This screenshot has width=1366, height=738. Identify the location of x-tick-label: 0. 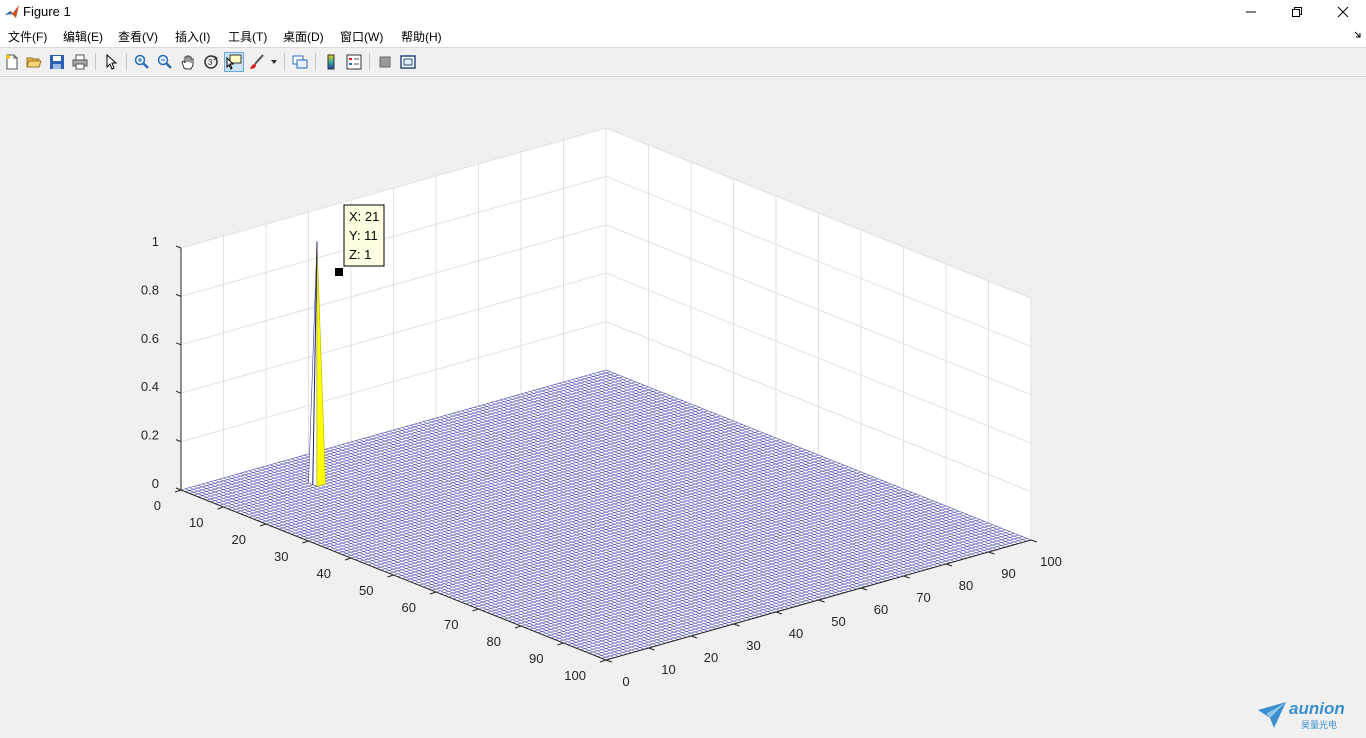
(625, 681).